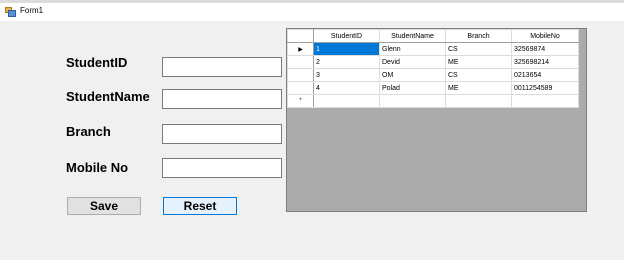 The image size is (624, 260). I want to click on new-row: *, so click(433, 101).